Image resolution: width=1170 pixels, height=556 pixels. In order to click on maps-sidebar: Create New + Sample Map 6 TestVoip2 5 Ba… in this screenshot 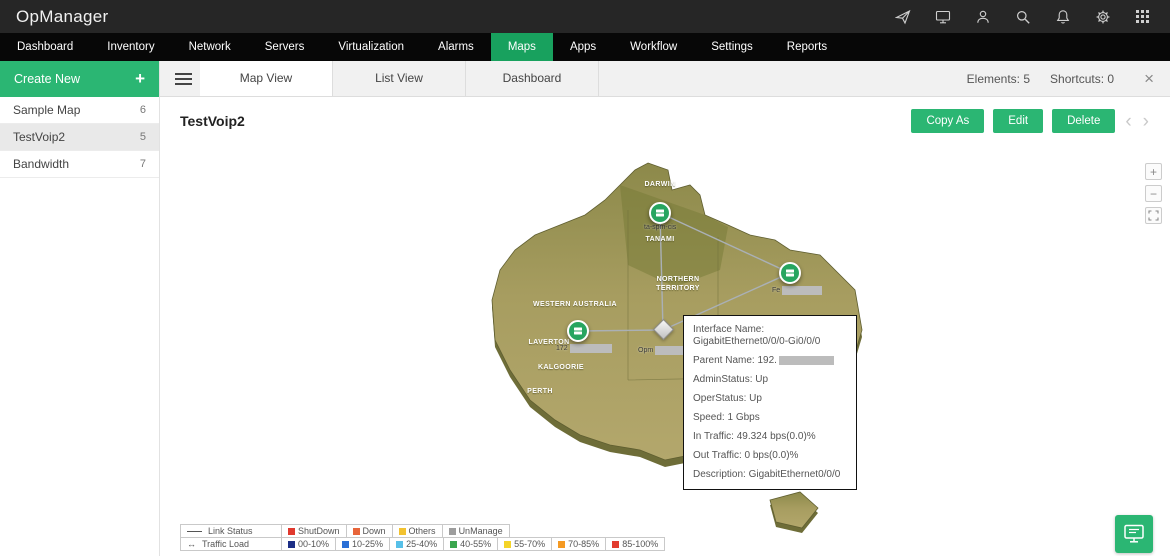, I will do `click(80, 308)`.